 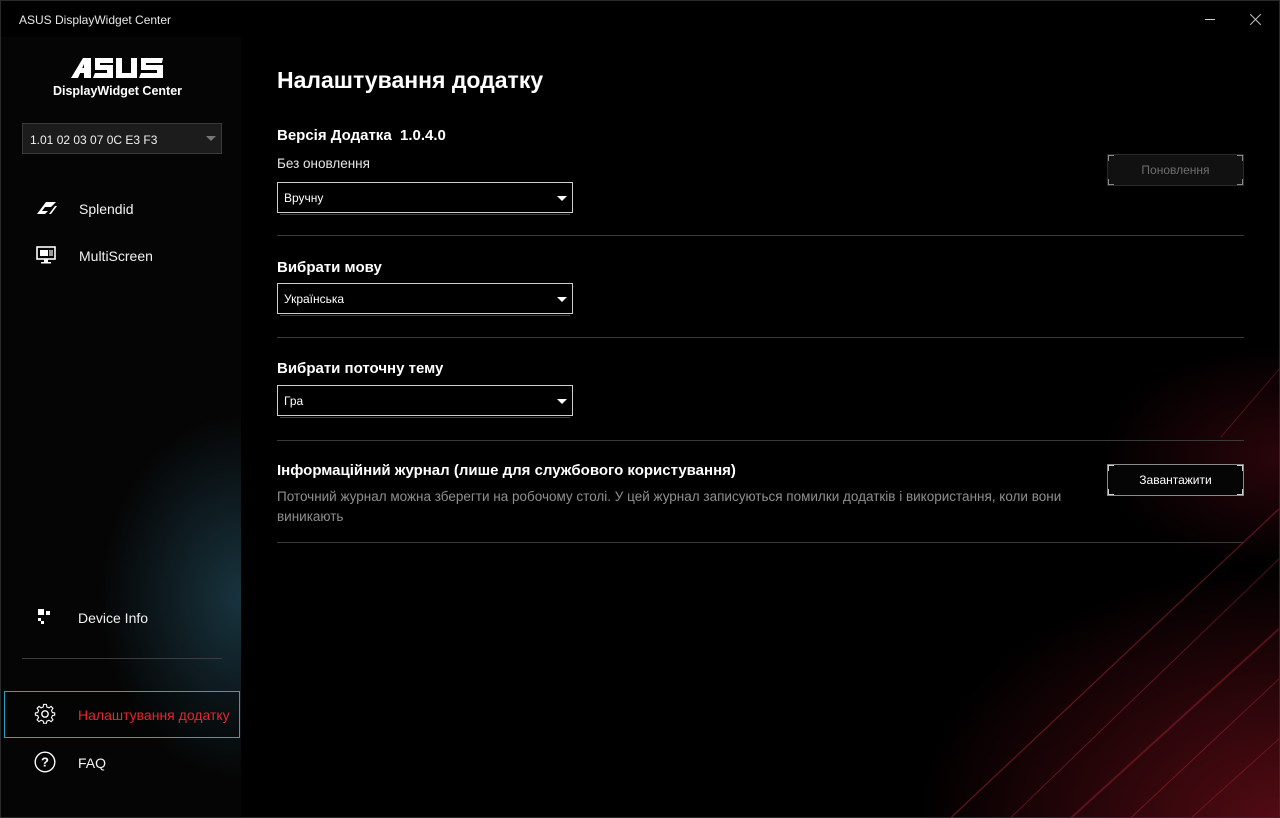 What do you see at coordinates (113, 618) in the screenshot?
I see `sidebar-item-label: Device Info` at bounding box center [113, 618].